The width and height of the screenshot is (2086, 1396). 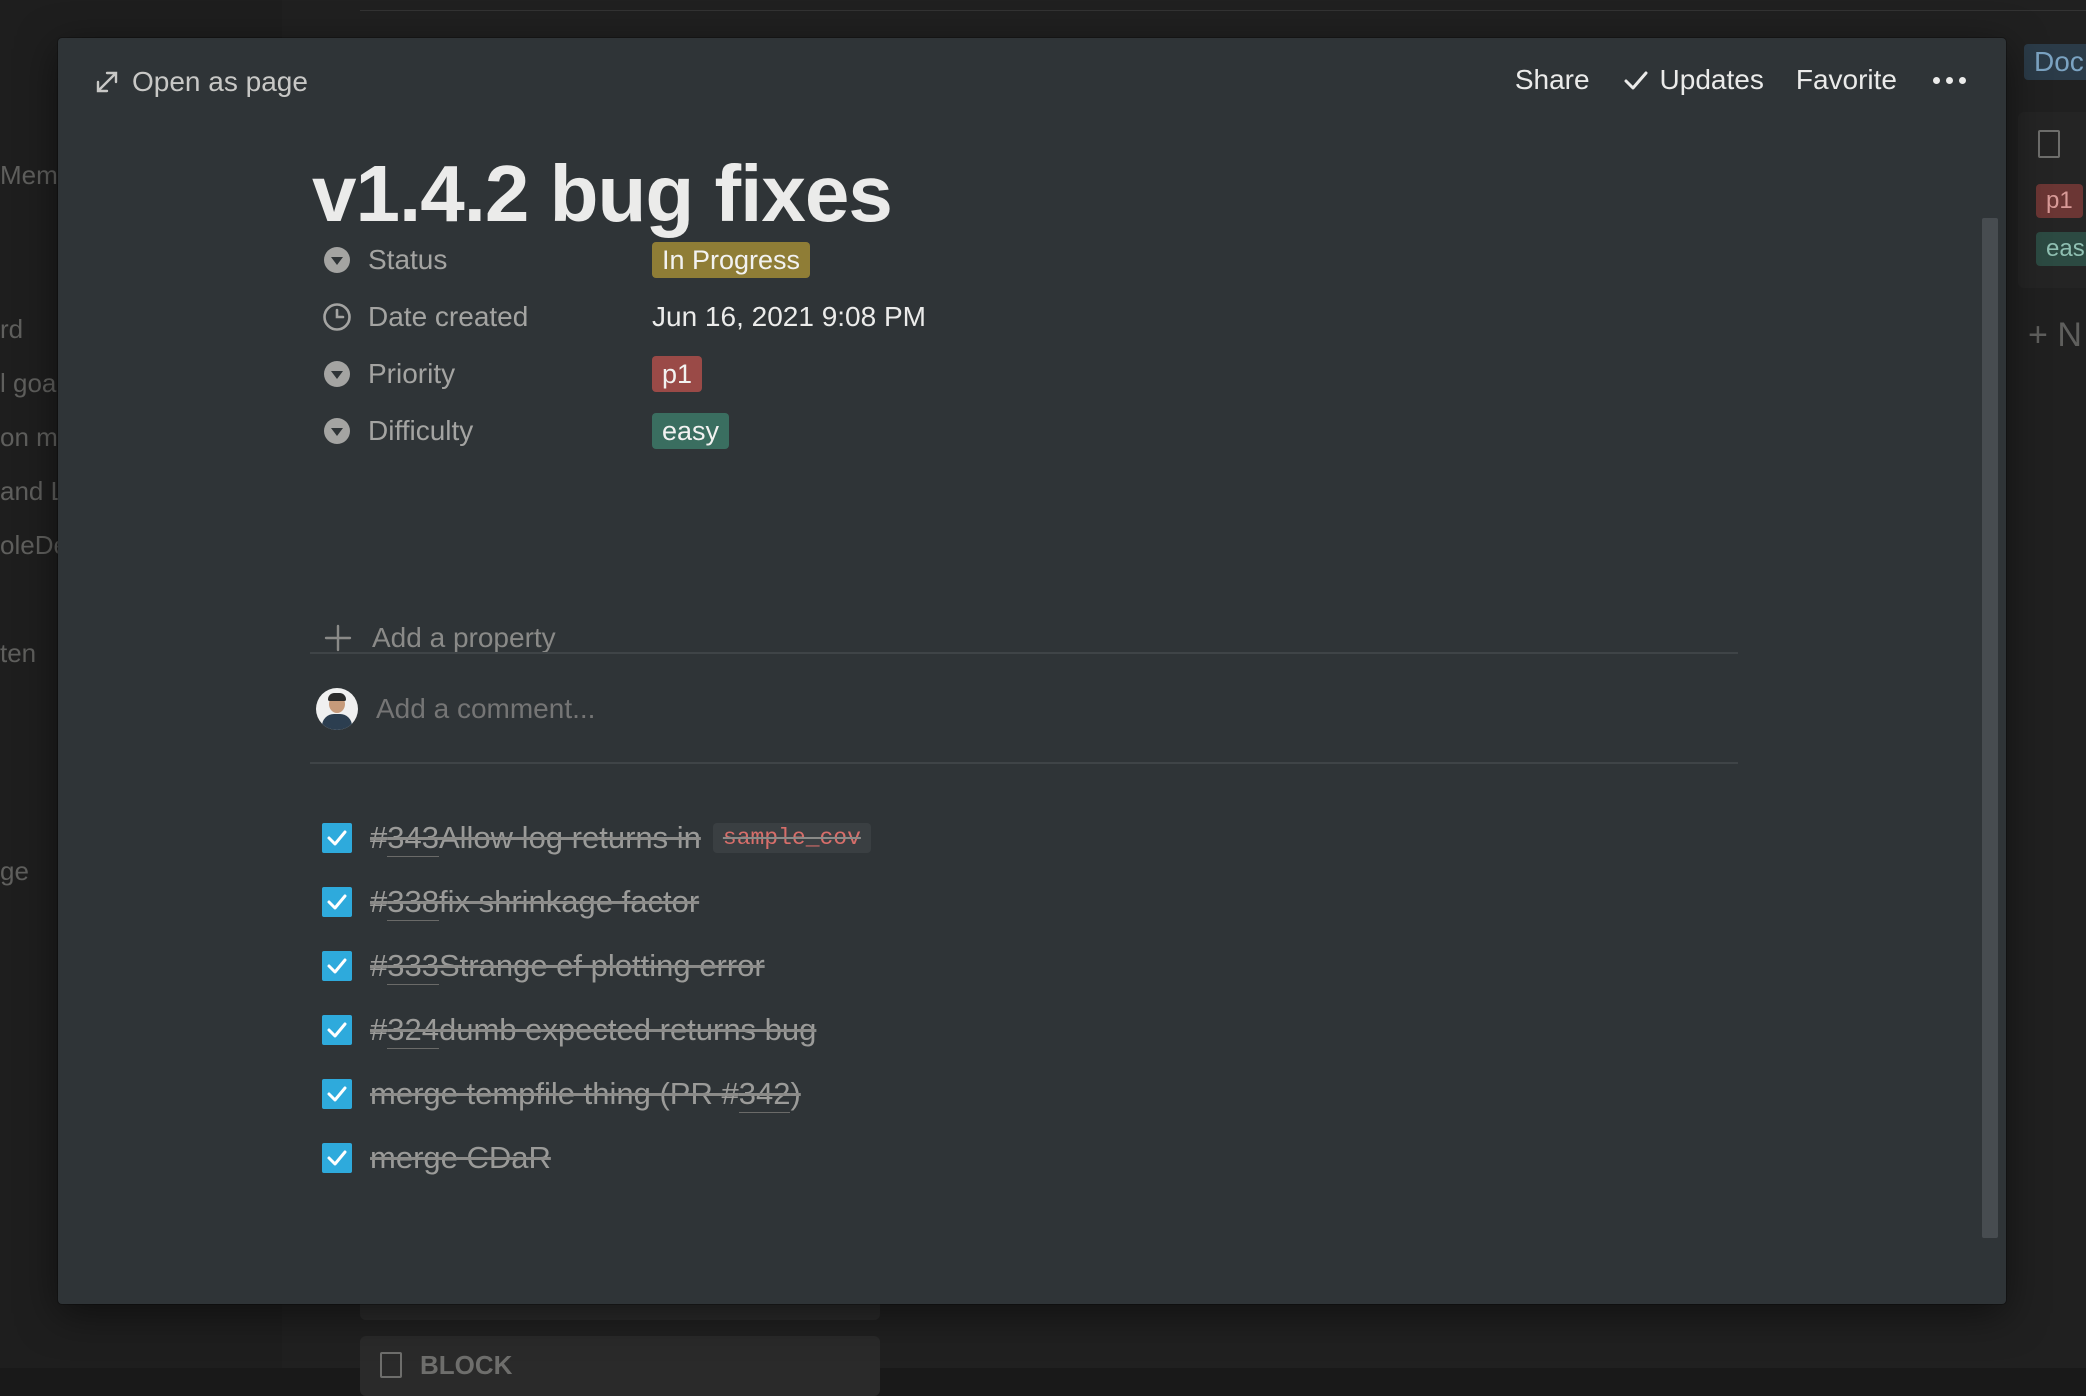 I want to click on clock-icon, so click(x=337, y=317).